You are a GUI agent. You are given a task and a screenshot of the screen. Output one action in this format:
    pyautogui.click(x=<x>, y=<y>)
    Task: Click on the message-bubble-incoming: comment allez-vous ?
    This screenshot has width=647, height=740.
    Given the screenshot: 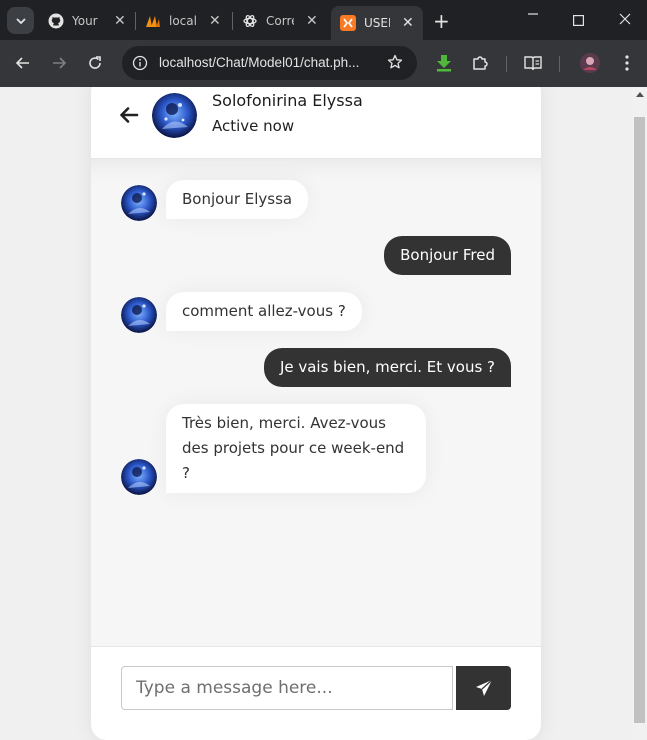 What is the action you would take?
    pyautogui.click(x=264, y=311)
    